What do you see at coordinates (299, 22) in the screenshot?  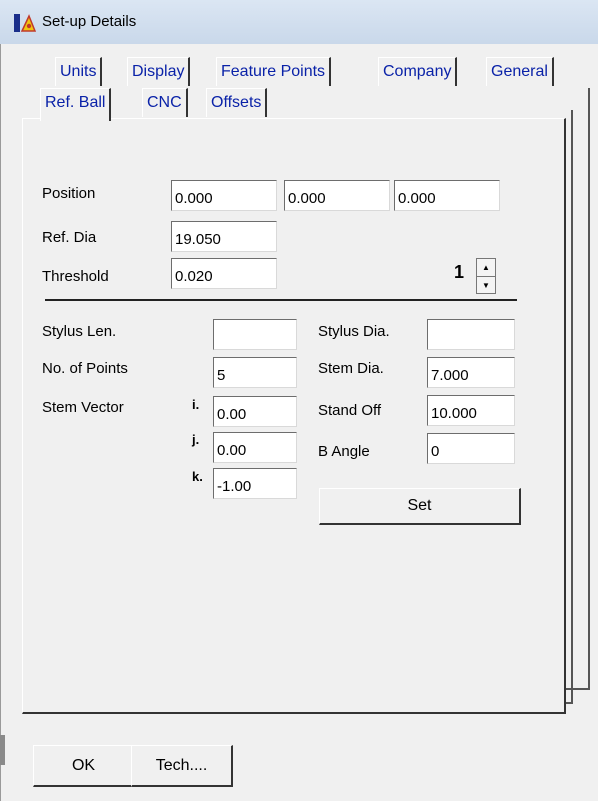 I see `title-bar: Set-up Details` at bounding box center [299, 22].